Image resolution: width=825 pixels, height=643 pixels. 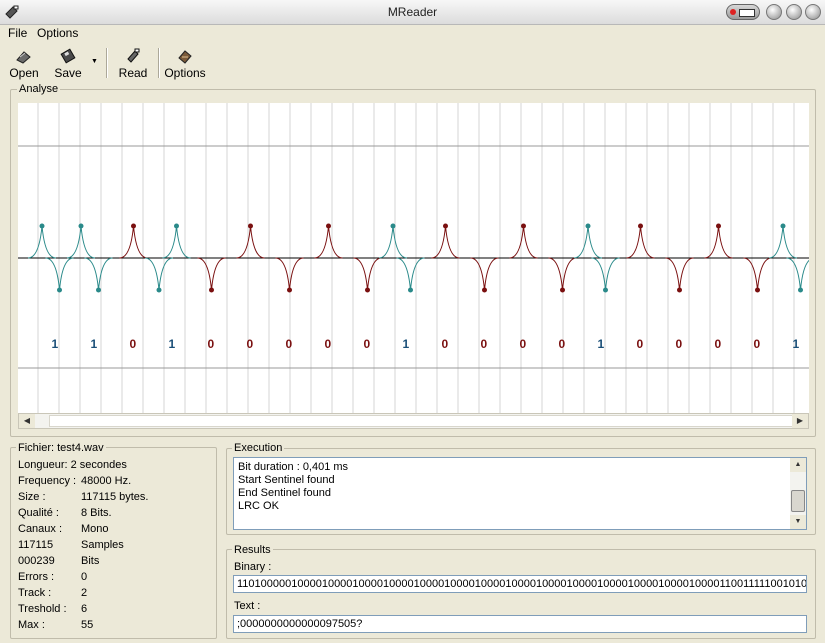 I want to click on file-info-row: Frequency : 48000 Hz., so click(x=113, y=481).